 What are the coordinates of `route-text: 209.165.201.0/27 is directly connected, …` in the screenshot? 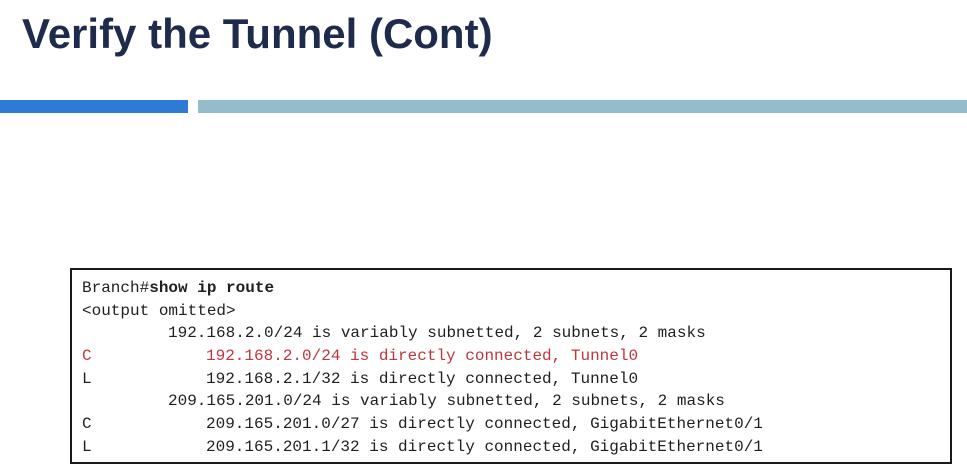 It's located at (484, 424).